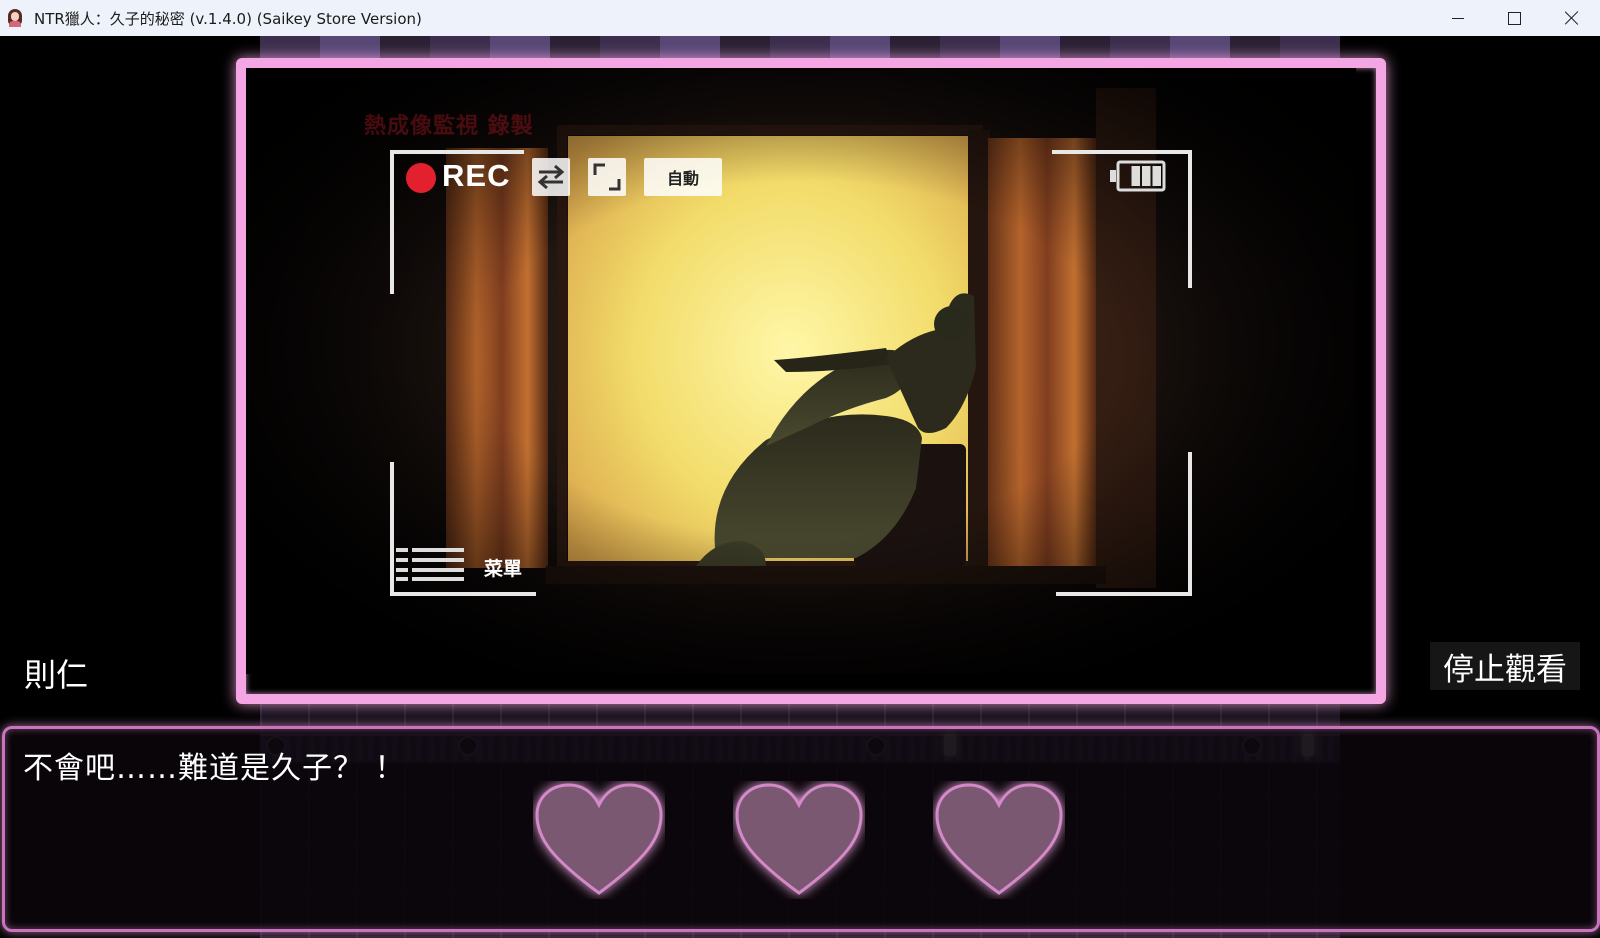  I want to click on minimize-icon, so click(1458, 18).